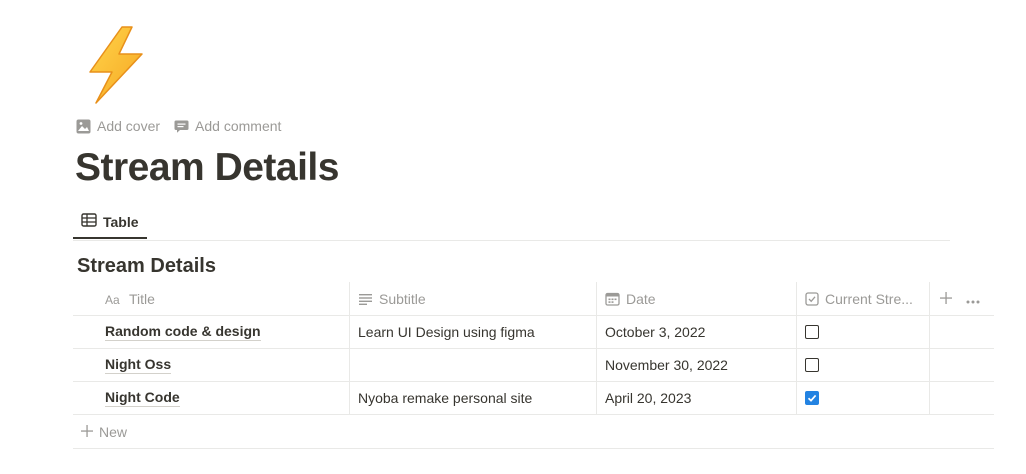 The image size is (1026, 474). I want to click on checkbox-icon, so click(812, 298).